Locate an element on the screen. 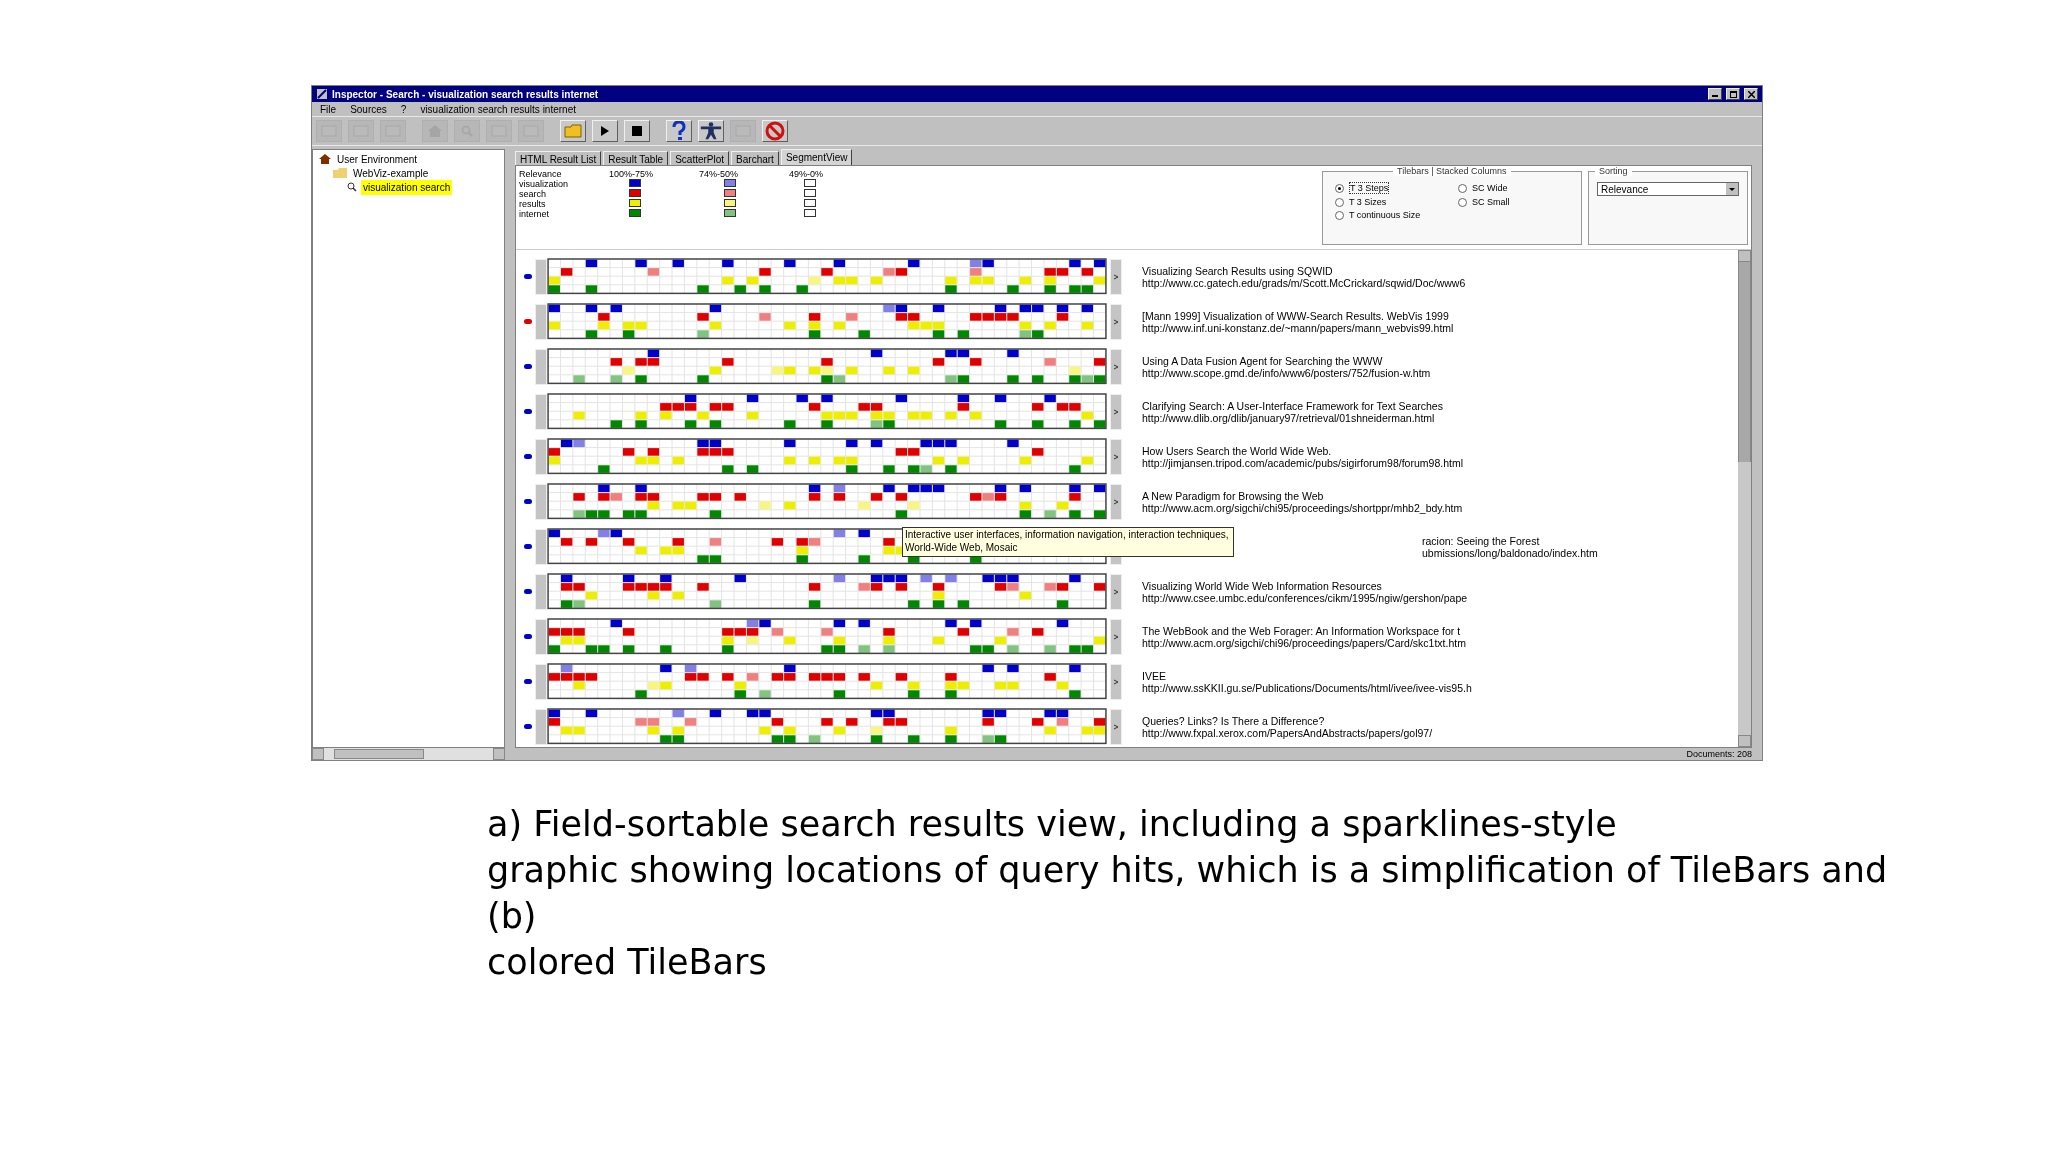 The image size is (2048, 1152). result-title: Clarifying Search: A User-Interface Framework for Text Searches is located at coordinates (1292, 405).